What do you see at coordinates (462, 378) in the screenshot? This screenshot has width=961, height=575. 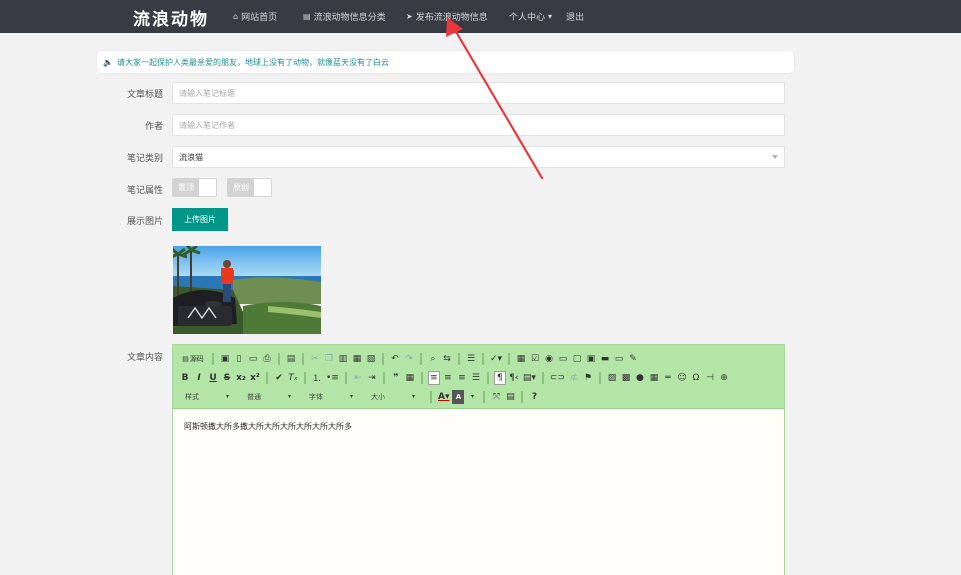 I see `align-right-icon: ≡` at bounding box center [462, 378].